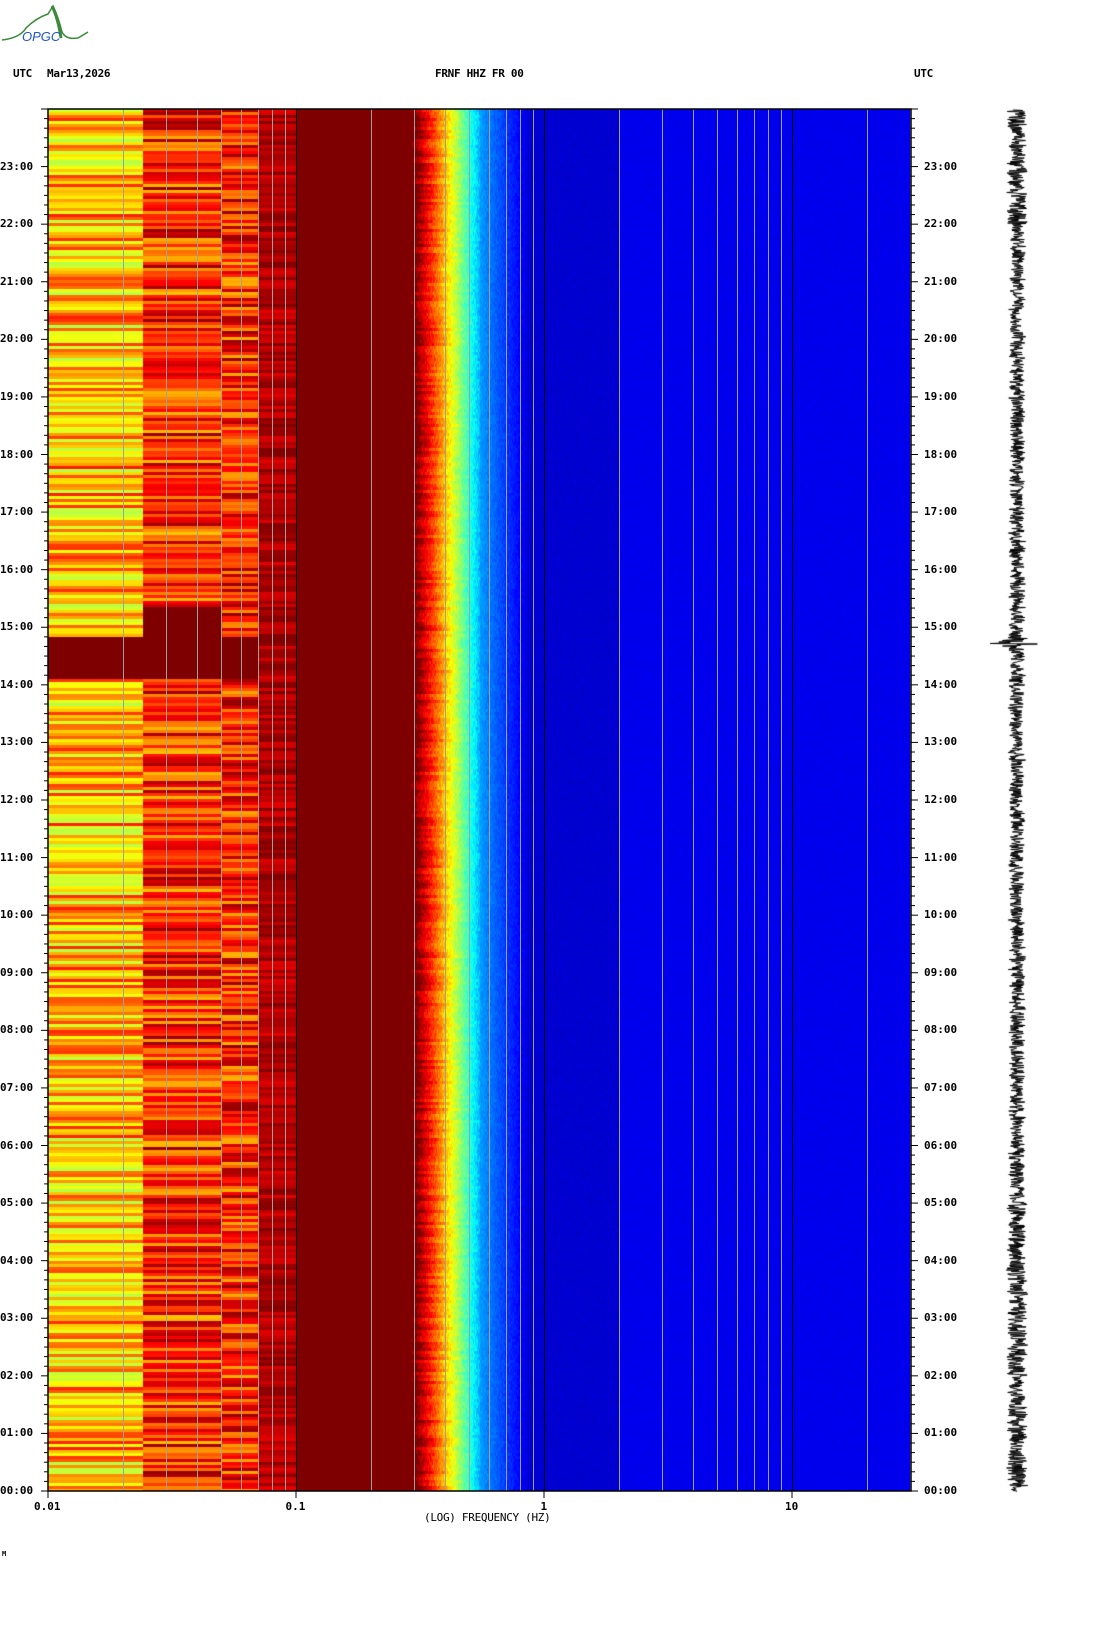  I want to click on y-tick-label-right: 01:00, so click(941, 1433).